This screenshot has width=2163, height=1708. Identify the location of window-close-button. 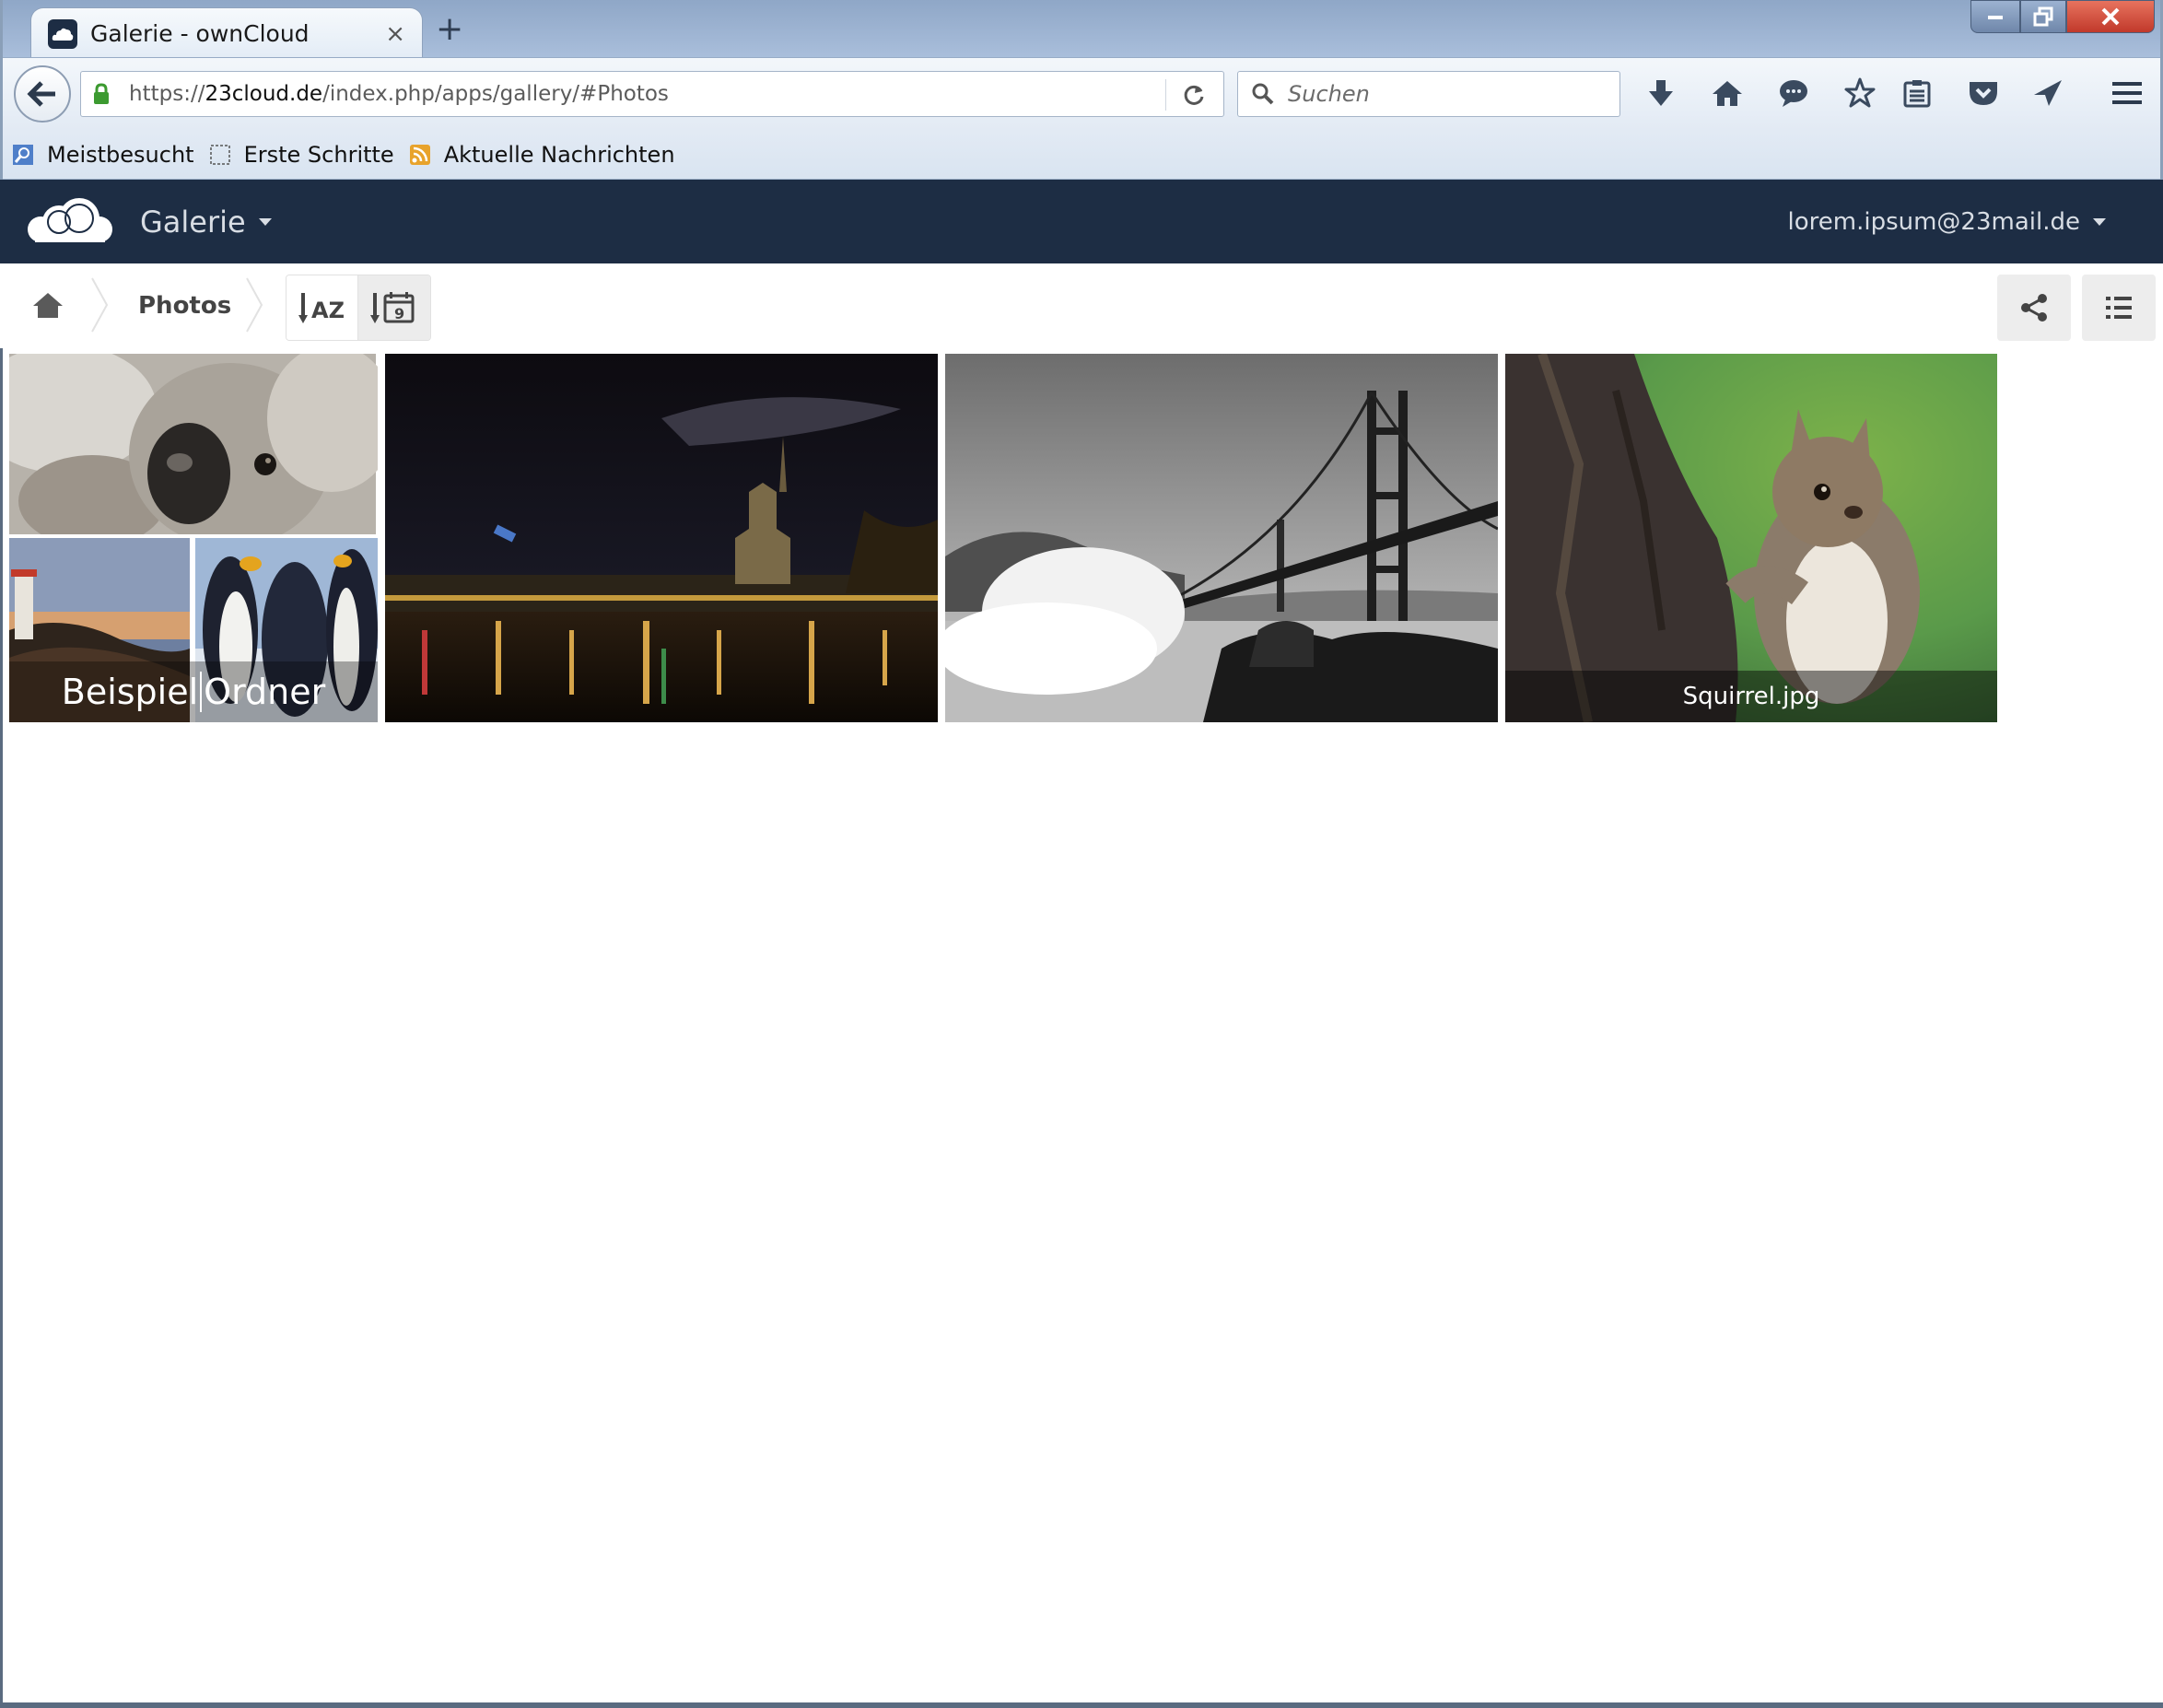
(2111, 16).